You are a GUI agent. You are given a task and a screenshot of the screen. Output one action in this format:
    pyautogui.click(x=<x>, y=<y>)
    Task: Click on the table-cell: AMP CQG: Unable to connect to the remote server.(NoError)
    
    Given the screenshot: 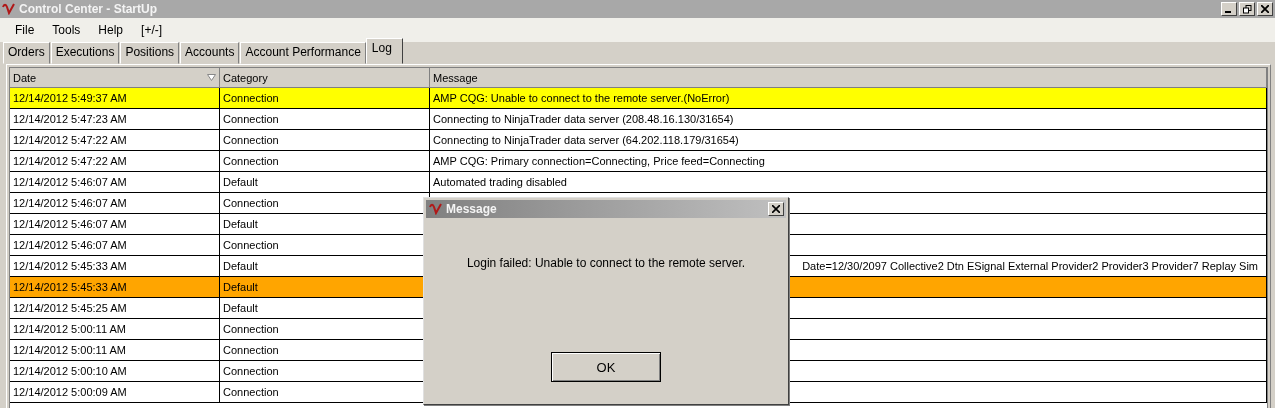 What is the action you would take?
    pyautogui.click(x=848, y=98)
    